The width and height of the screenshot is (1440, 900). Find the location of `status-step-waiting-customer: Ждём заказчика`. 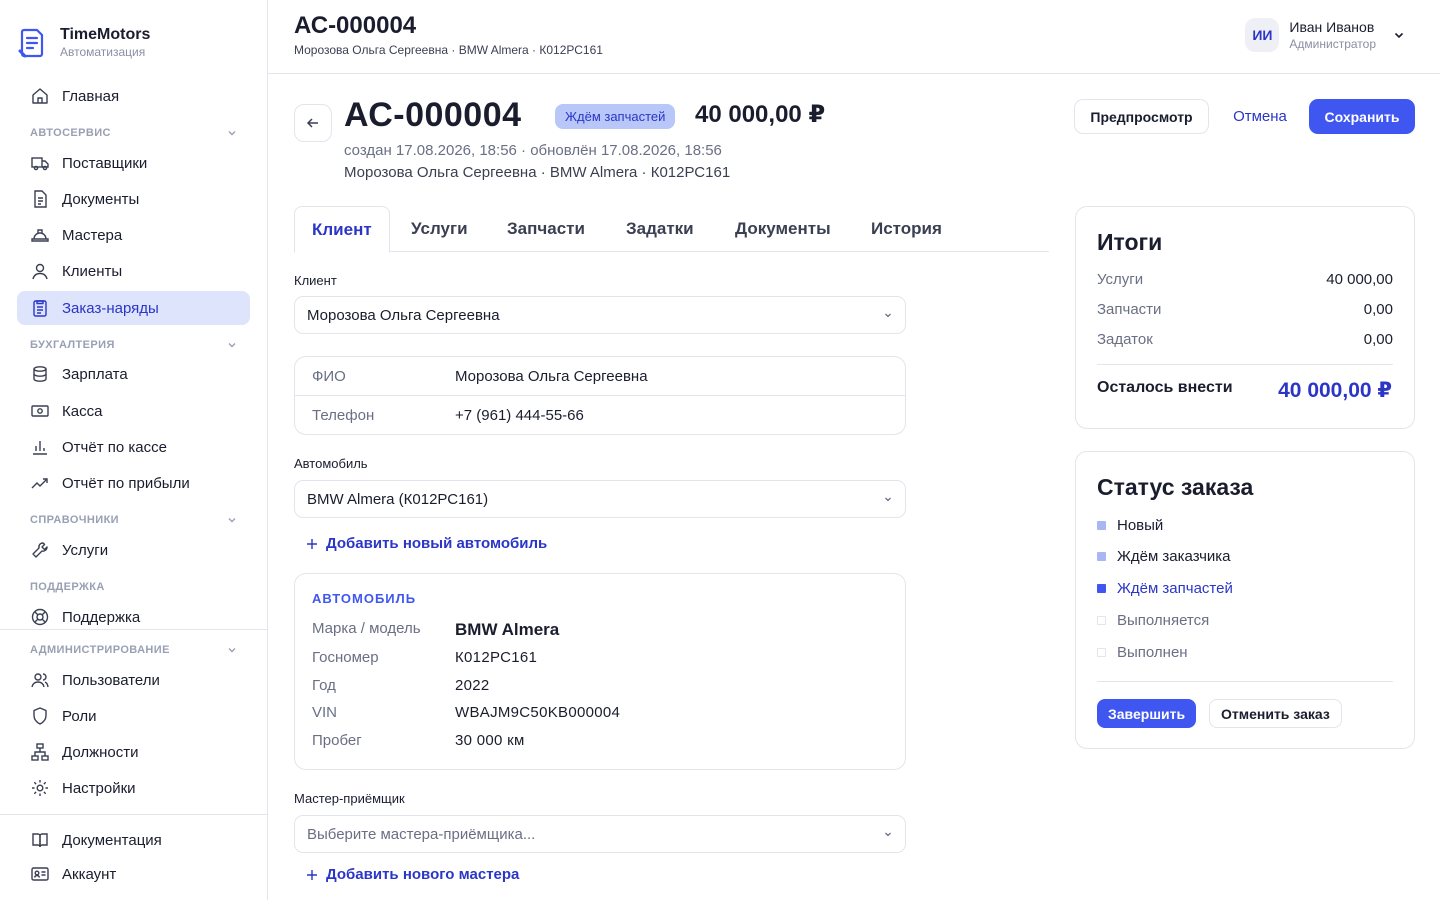

status-step-waiting-customer: Ждём заказчика is located at coordinates (1164, 556).